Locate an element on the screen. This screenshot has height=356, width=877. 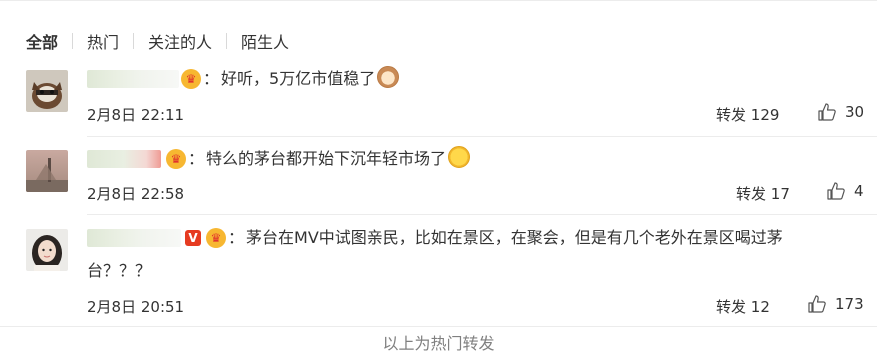
monkey-face-emoji-icon is located at coordinates (388, 77).